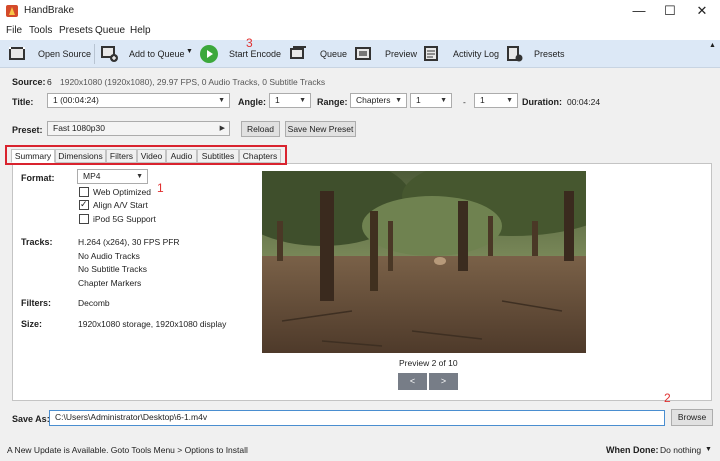 This screenshot has width=720, height=461. What do you see at coordinates (120, 205) in the screenshot?
I see `align-av-label: Align A/V Start` at bounding box center [120, 205].